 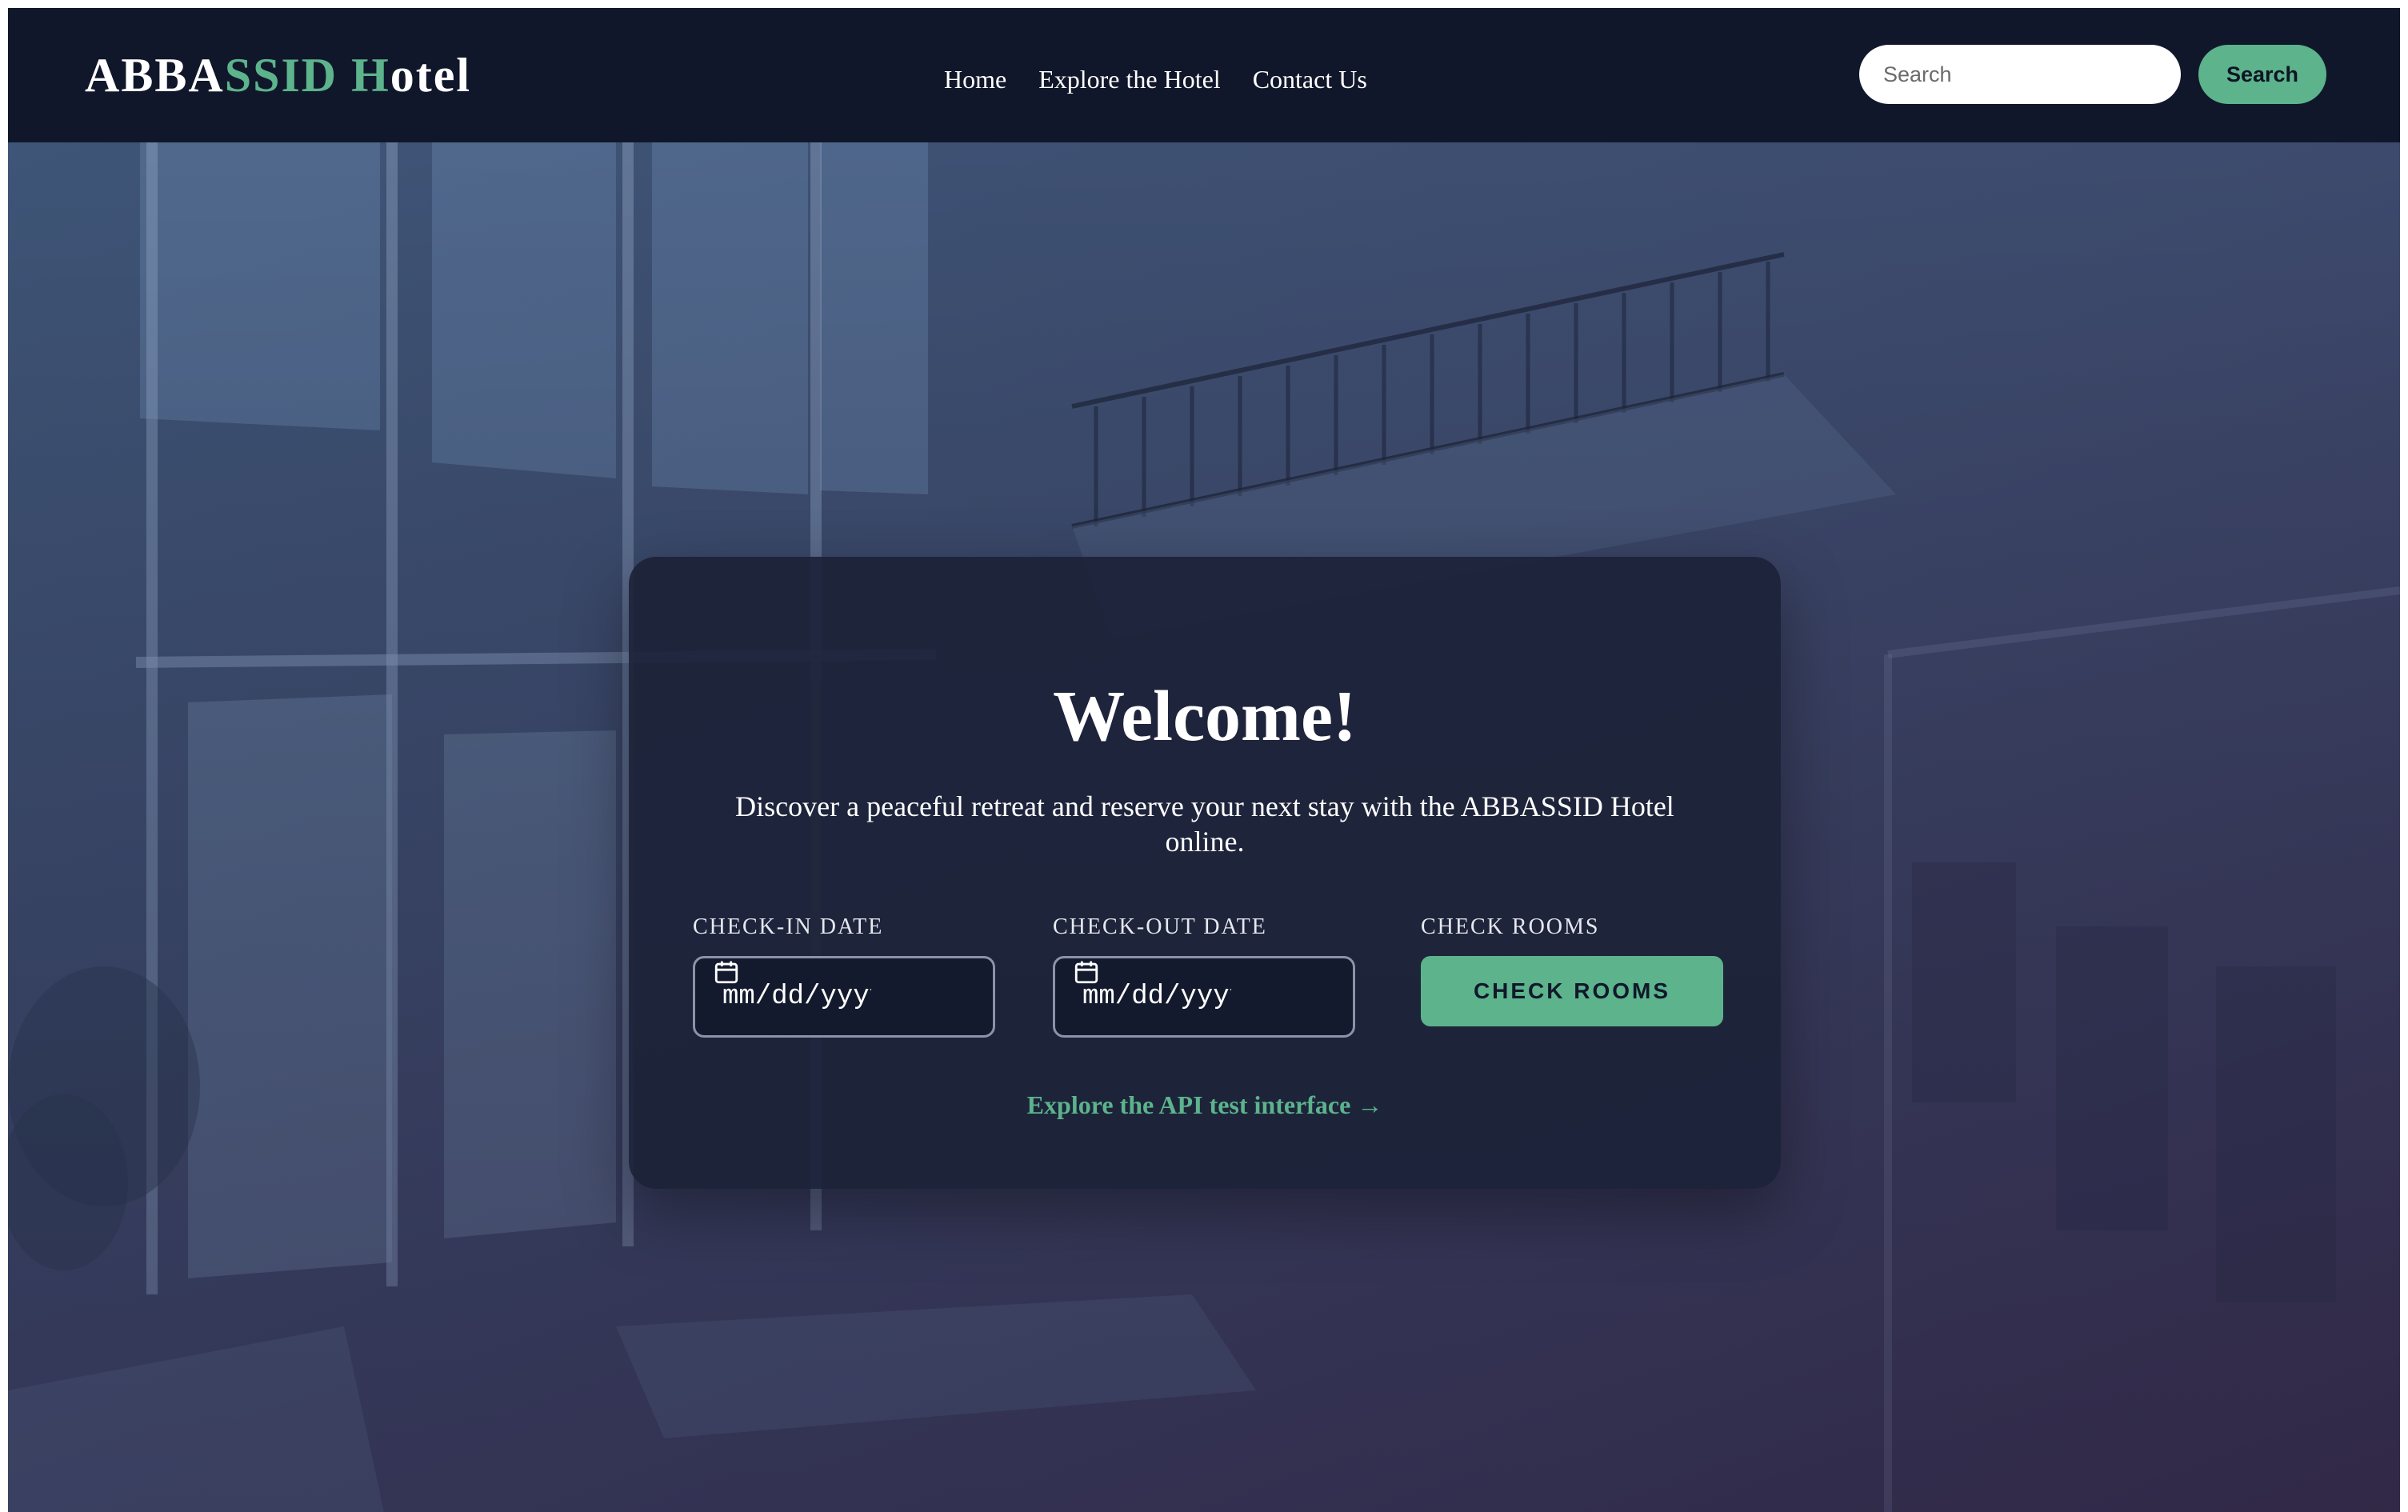 I want to click on brand-logo: ABBASSID Hotel, so click(x=278, y=75).